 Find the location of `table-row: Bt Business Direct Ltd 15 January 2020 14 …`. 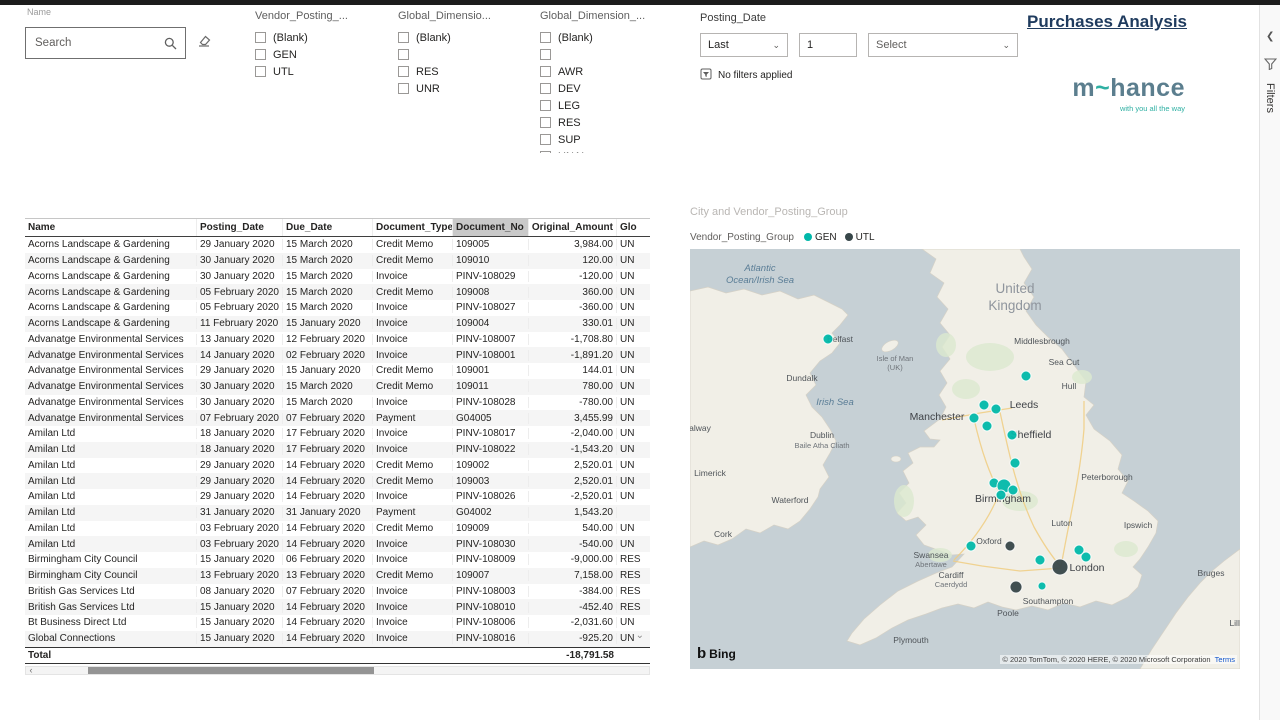

table-row: Bt Business Direct Ltd 15 January 2020 14 … is located at coordinates (337, 623).